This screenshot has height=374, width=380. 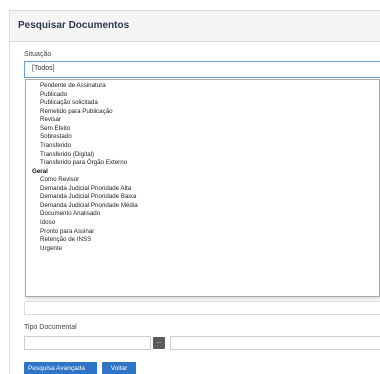 What do you see at coordinates (119, 368) in the screenshot?
I see `back-button: Voltar` at bounding box center [119, 368].